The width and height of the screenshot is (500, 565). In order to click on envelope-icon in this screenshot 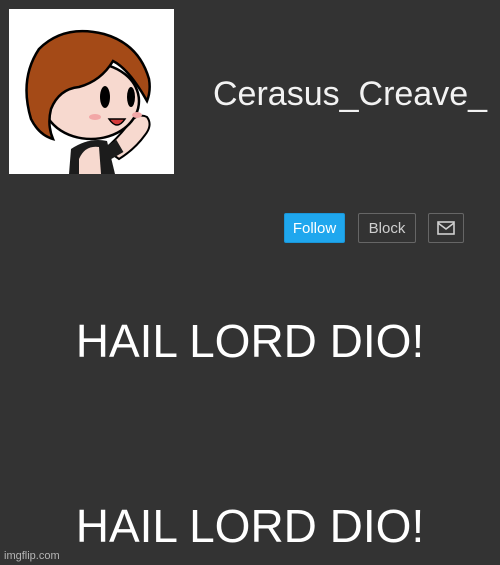, I will do `click(446, 228)`.